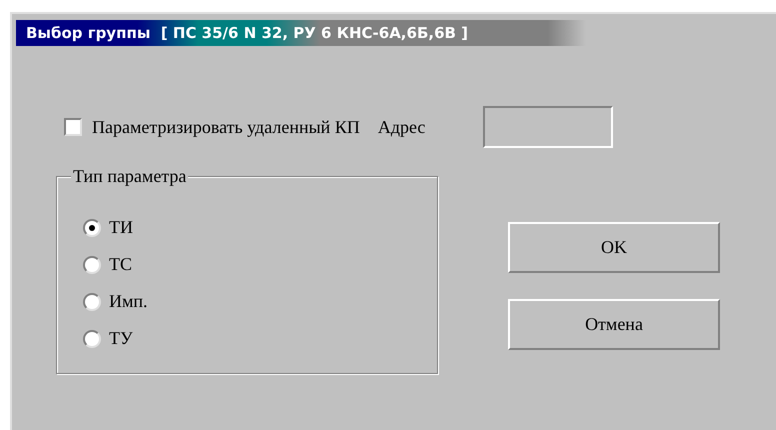  I want to click on address-field, so click(548, 127).